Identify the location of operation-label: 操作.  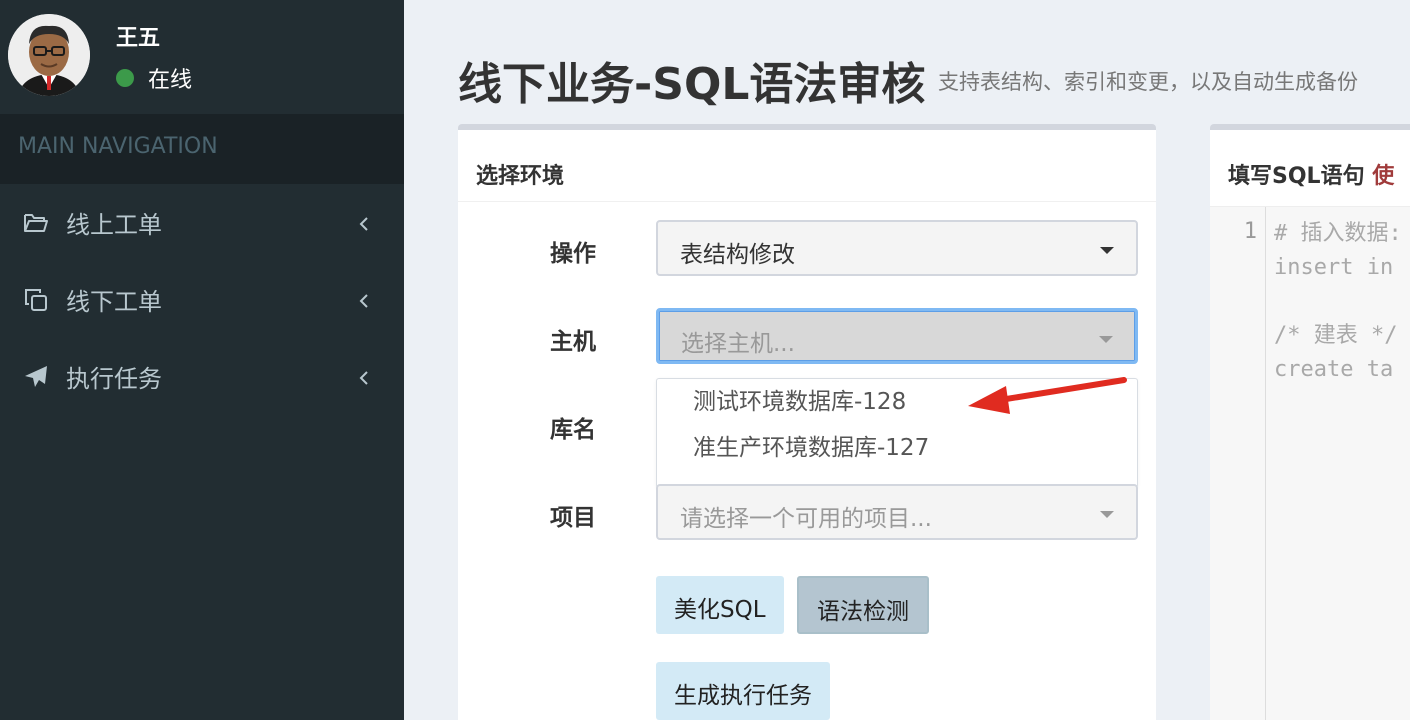
(573, 254).